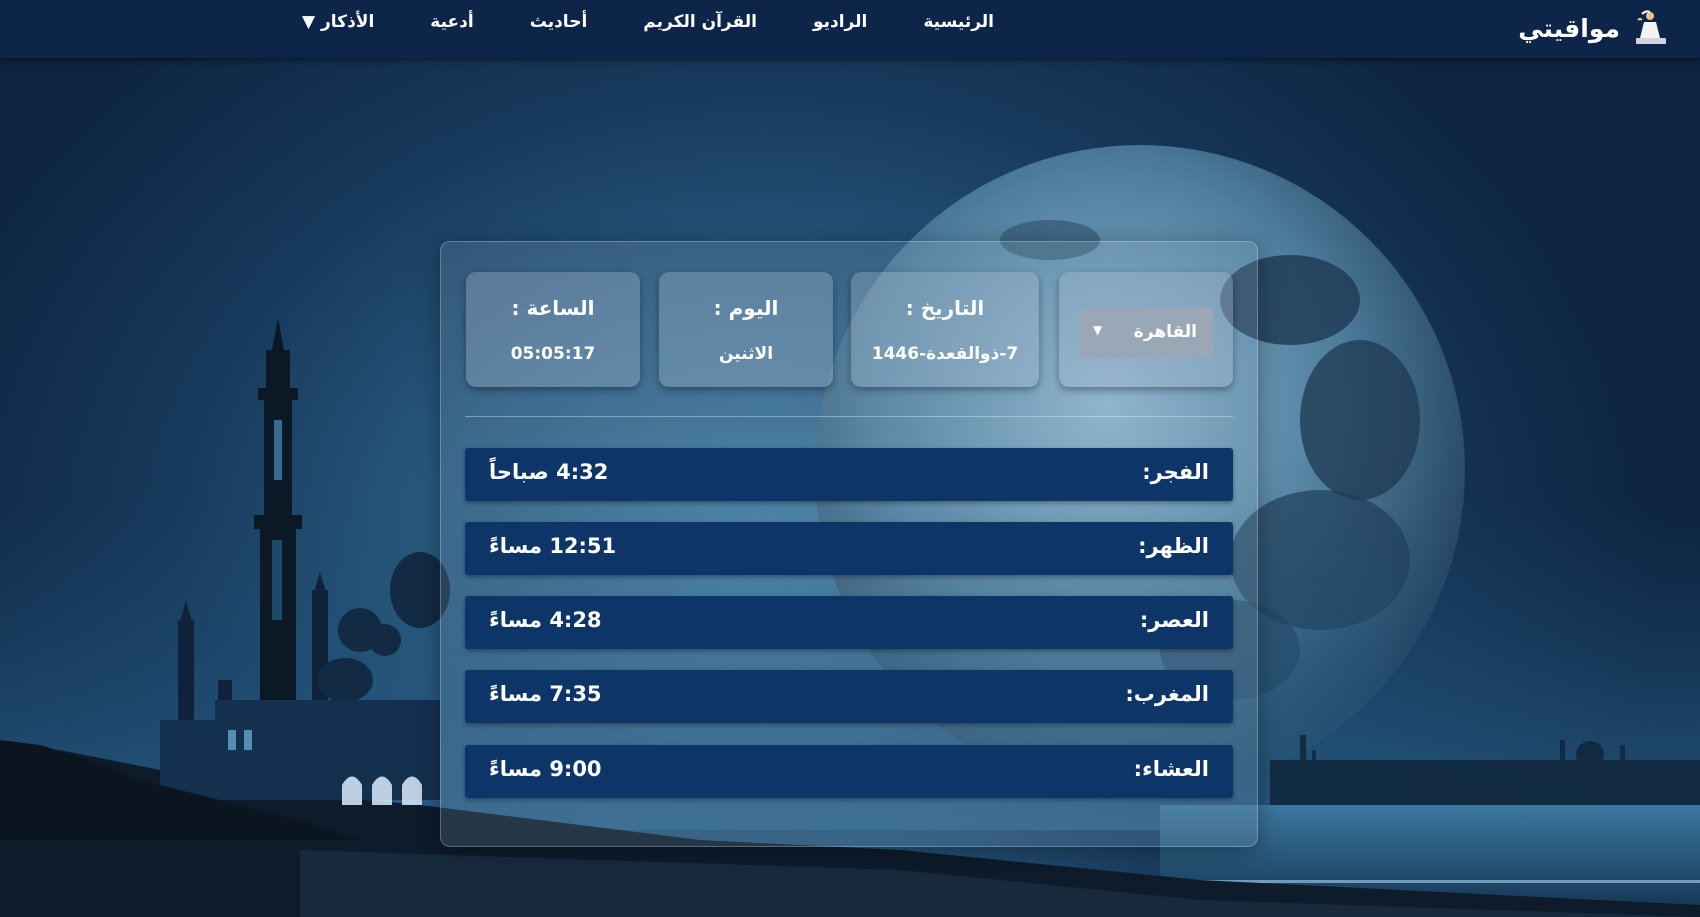 Image resolution: width=1700 pixels, height=917 pixels. Describe the element at coordinates (1098, 330) in the screenshot. I see `chevron-down-icon: ▼` at that location.